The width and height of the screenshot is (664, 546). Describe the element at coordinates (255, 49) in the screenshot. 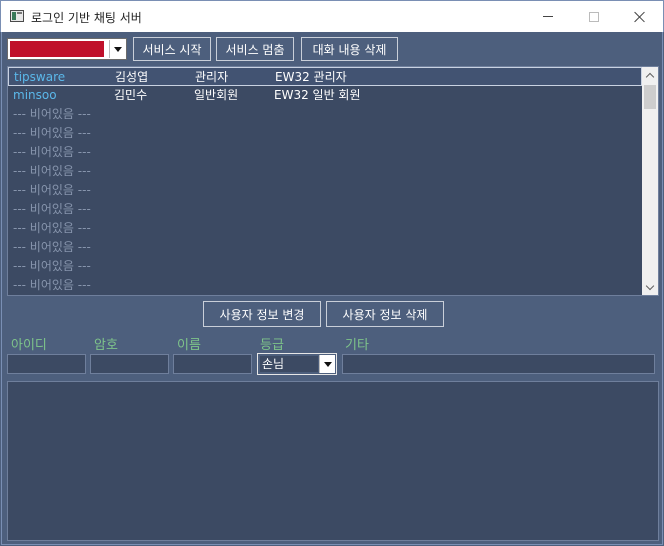

I see `stop-service-button: 서비스 멈춤` at that location.